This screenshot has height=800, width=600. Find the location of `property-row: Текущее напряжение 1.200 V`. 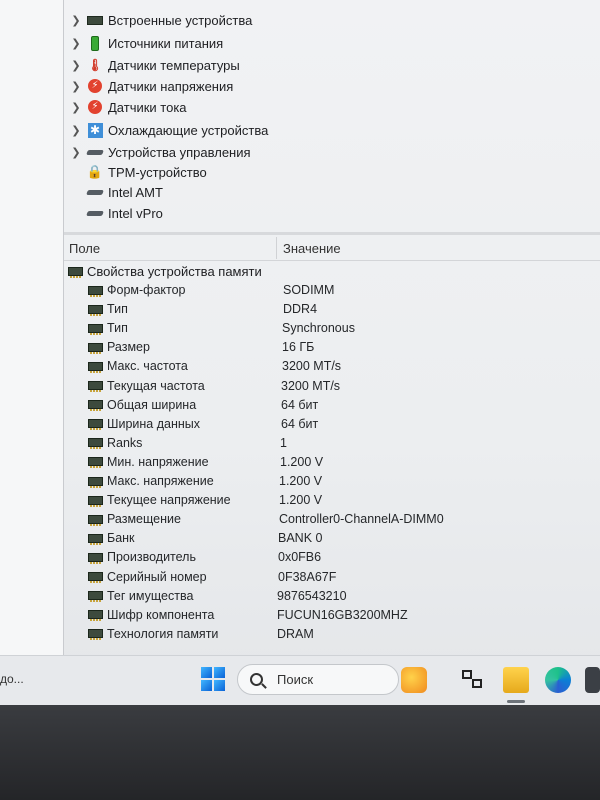

property-row: Текущее напряжение 1.200 V is located at coordinates (332, 500).